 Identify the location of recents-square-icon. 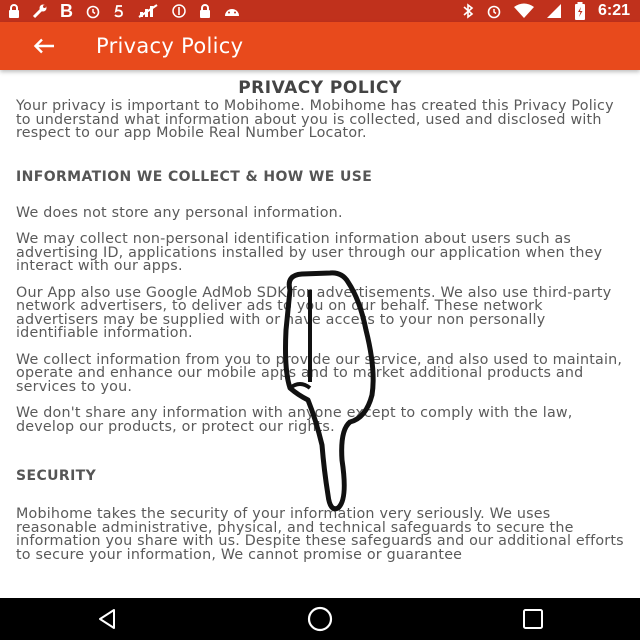
(533, 619).